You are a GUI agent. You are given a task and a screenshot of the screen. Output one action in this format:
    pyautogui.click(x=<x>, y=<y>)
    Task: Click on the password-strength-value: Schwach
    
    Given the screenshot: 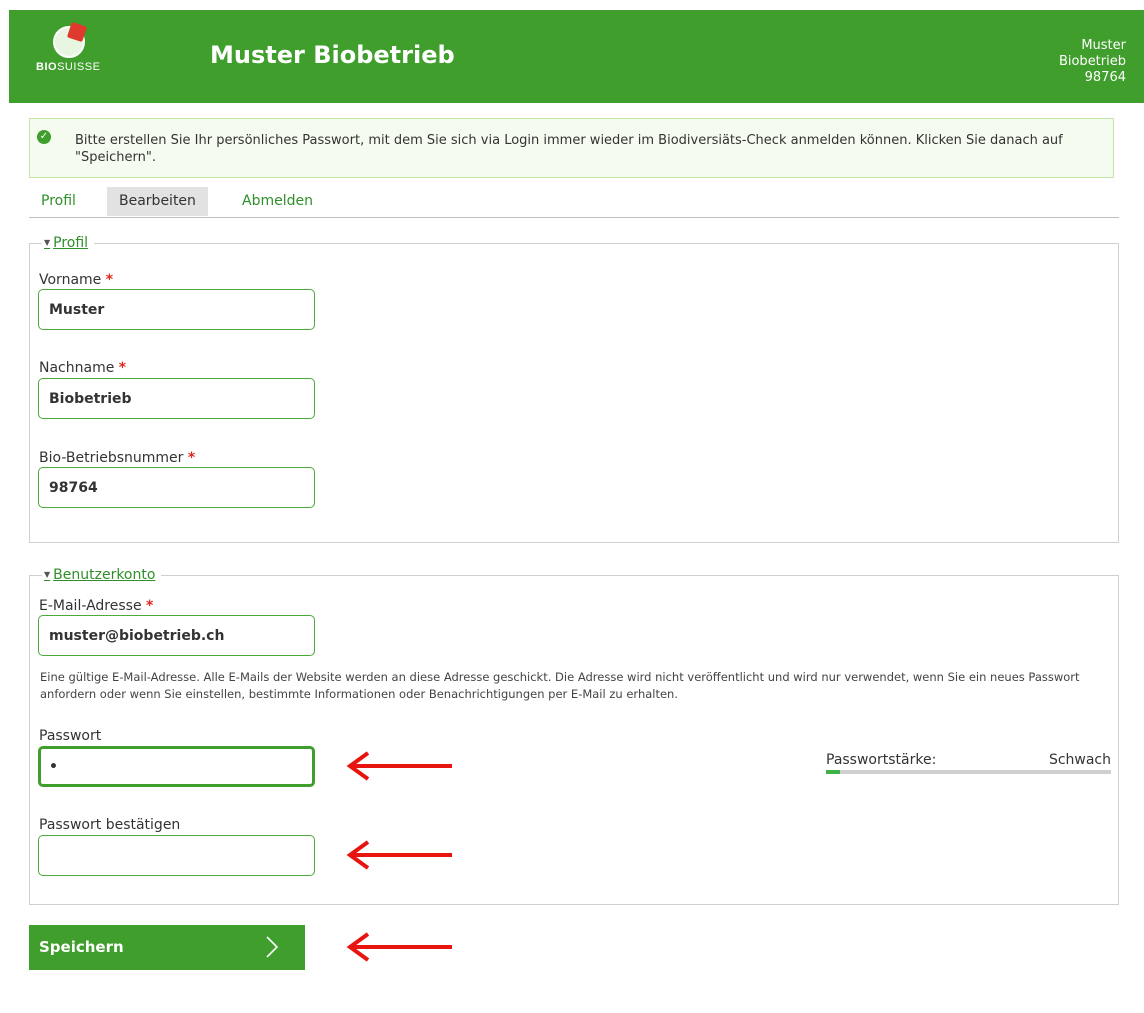 What is the action you would take?
    pyautogui.click(x=1079, y=760)
    